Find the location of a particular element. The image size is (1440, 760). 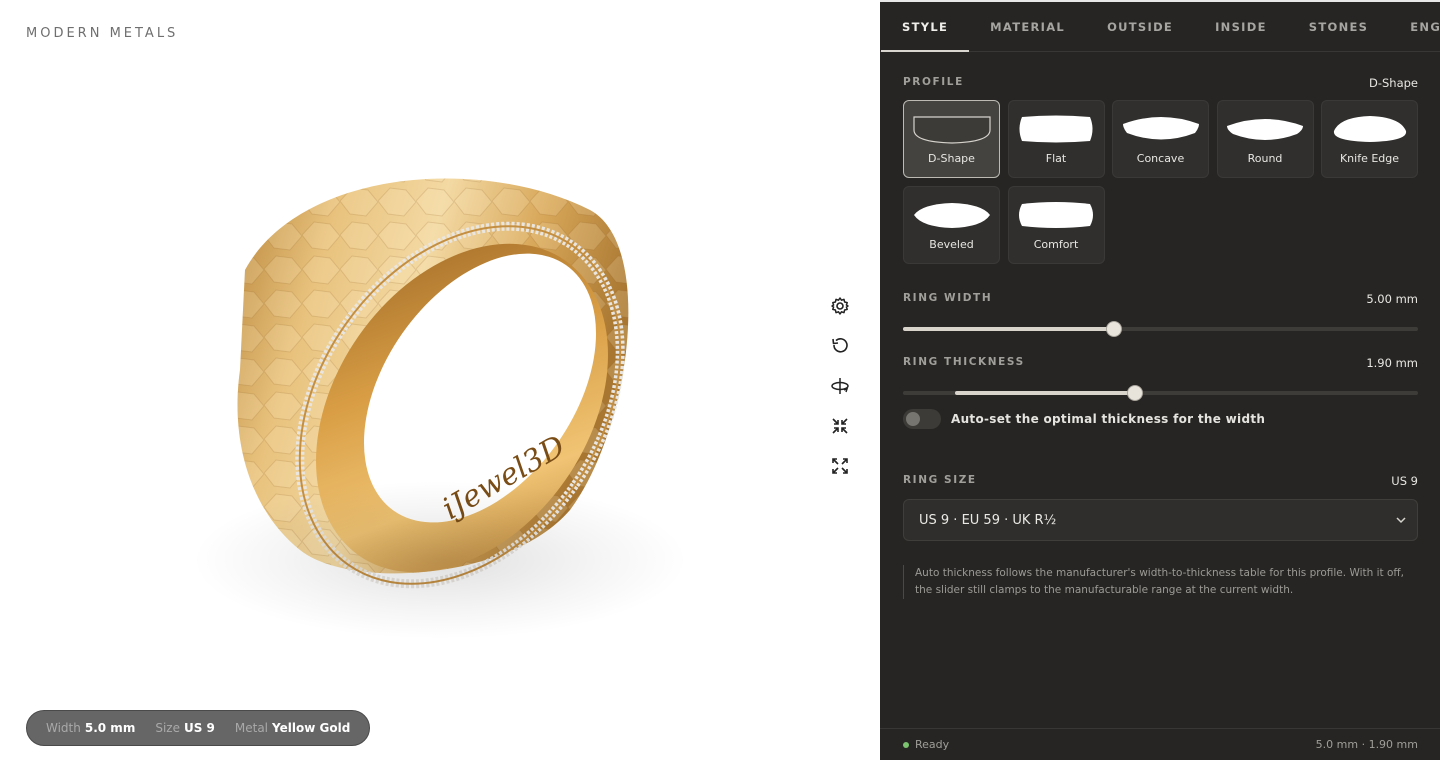

ring-size-header: RING SIZE US 9 is located at coordinates (1160, 481).